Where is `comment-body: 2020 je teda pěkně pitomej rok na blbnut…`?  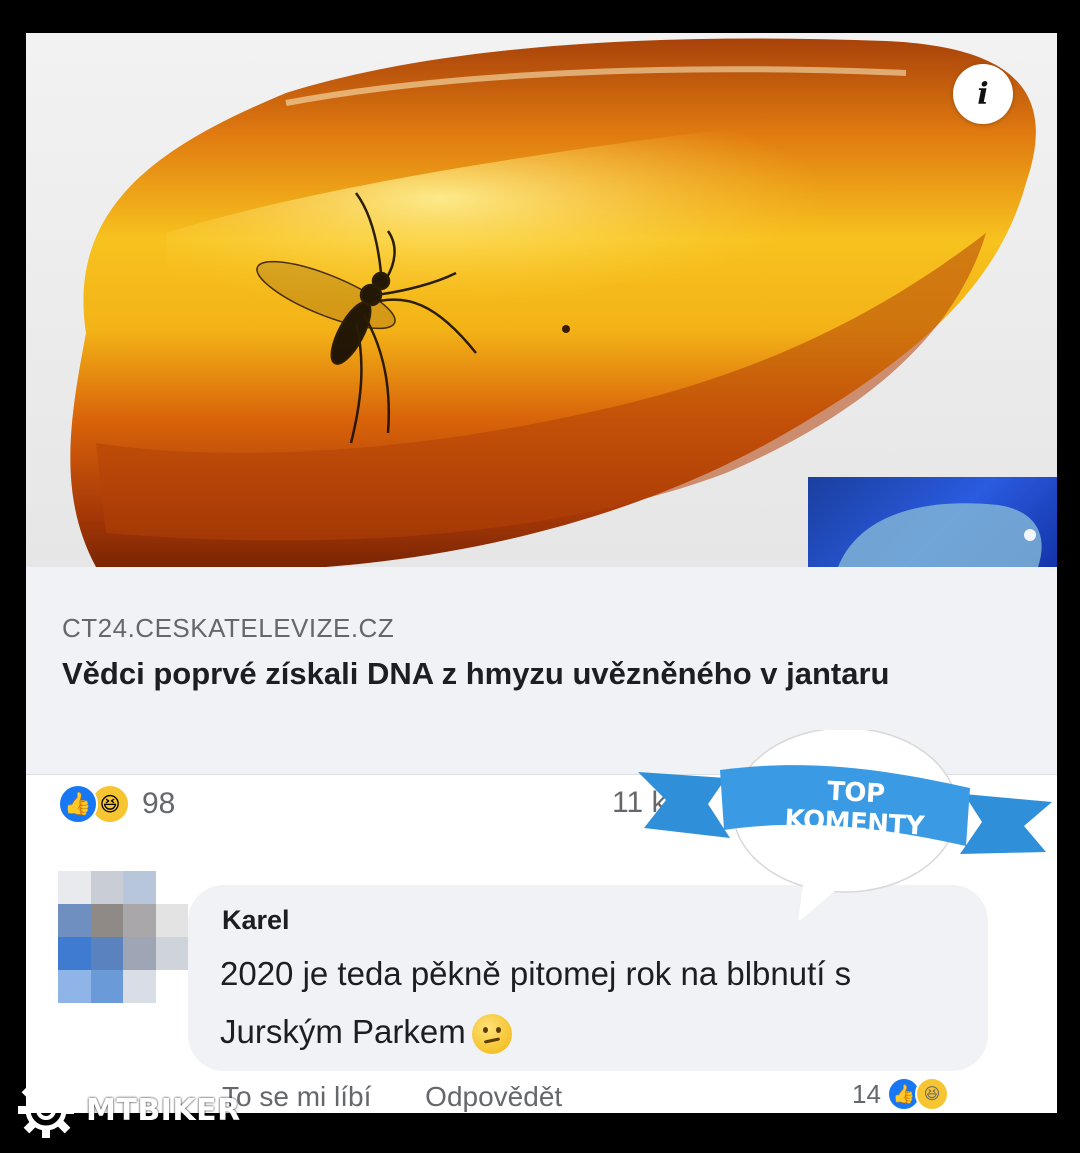
comment-body: 2020 je teda pěkně pitomej rok na blbnut… is located at coordinates (536, 1002).